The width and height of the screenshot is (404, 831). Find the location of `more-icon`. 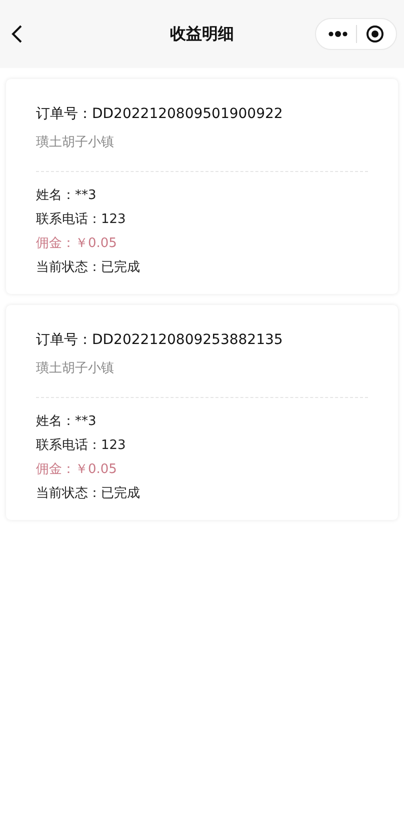

more-icon is located at coordinates (338, 34).